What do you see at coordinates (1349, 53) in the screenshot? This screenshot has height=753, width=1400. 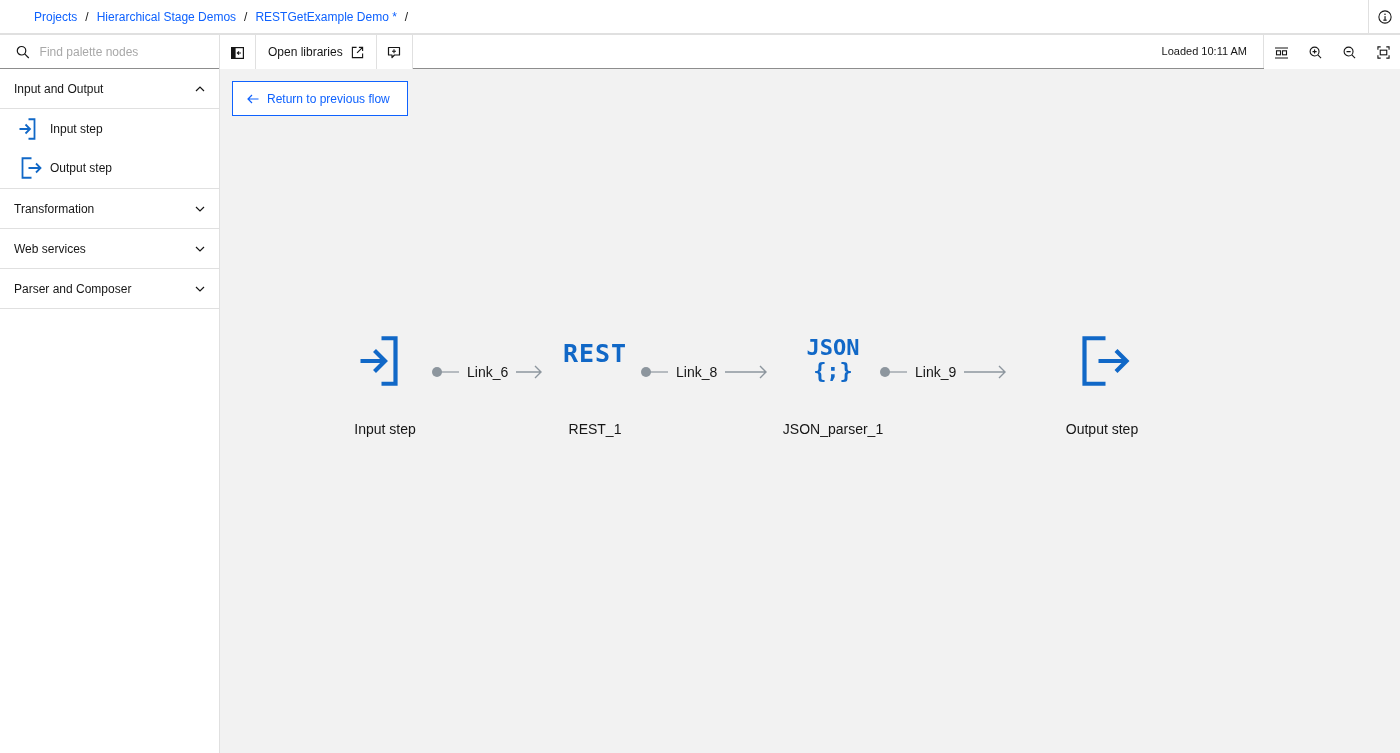 I see `zoom-out-icon` at bounding box center [1349, 53].